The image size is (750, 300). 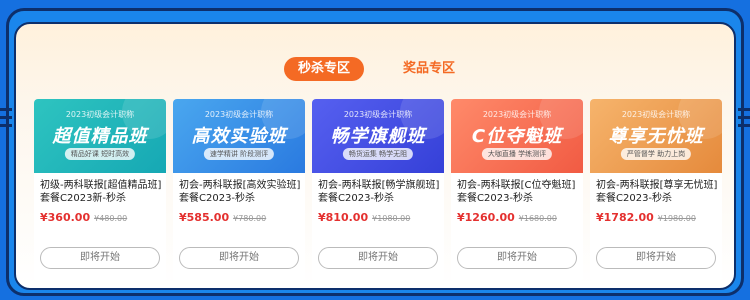 I want to click on price-row: ¥585.00 ¥780.00, so click(x=241, y=215).